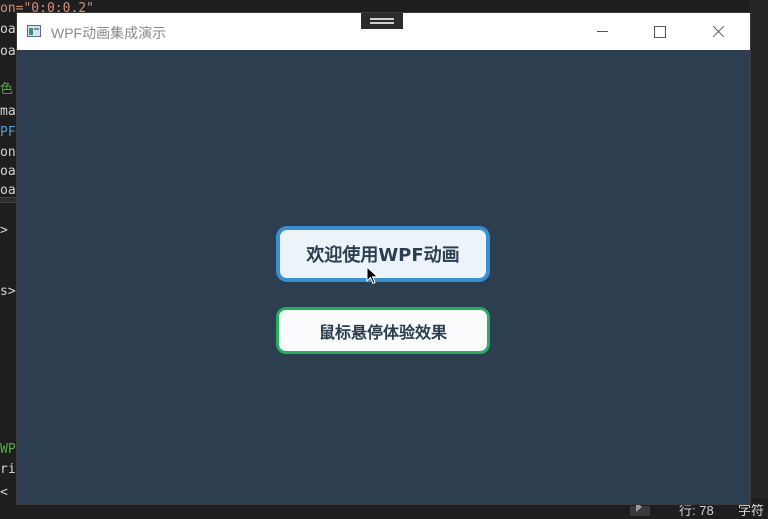  What do you see at coordinates (717, 31) in the screenshot?
I see `close-button` at bounding box center [717, 31].